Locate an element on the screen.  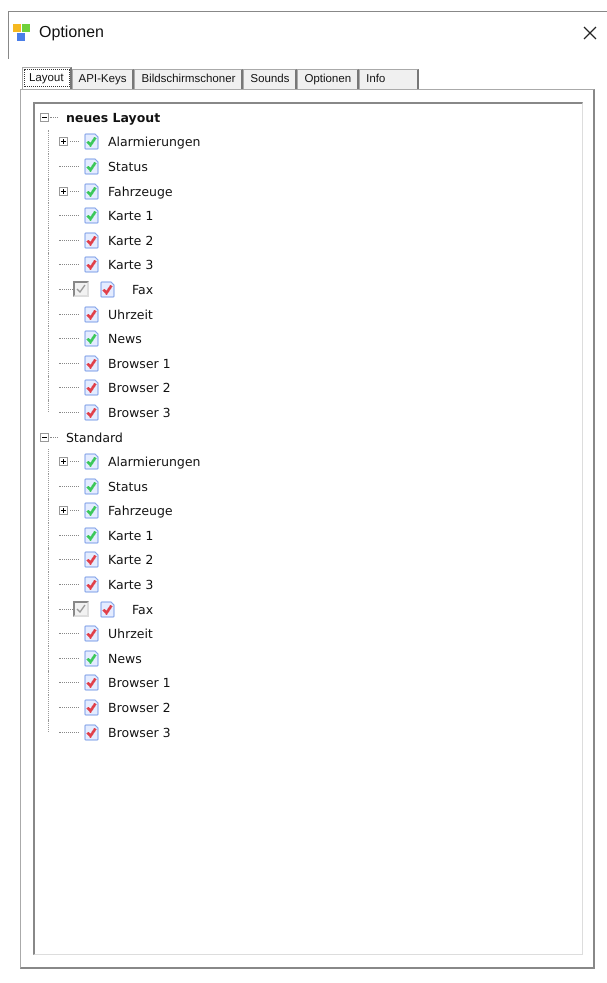
app-icon is located at coordinates (22, 33).